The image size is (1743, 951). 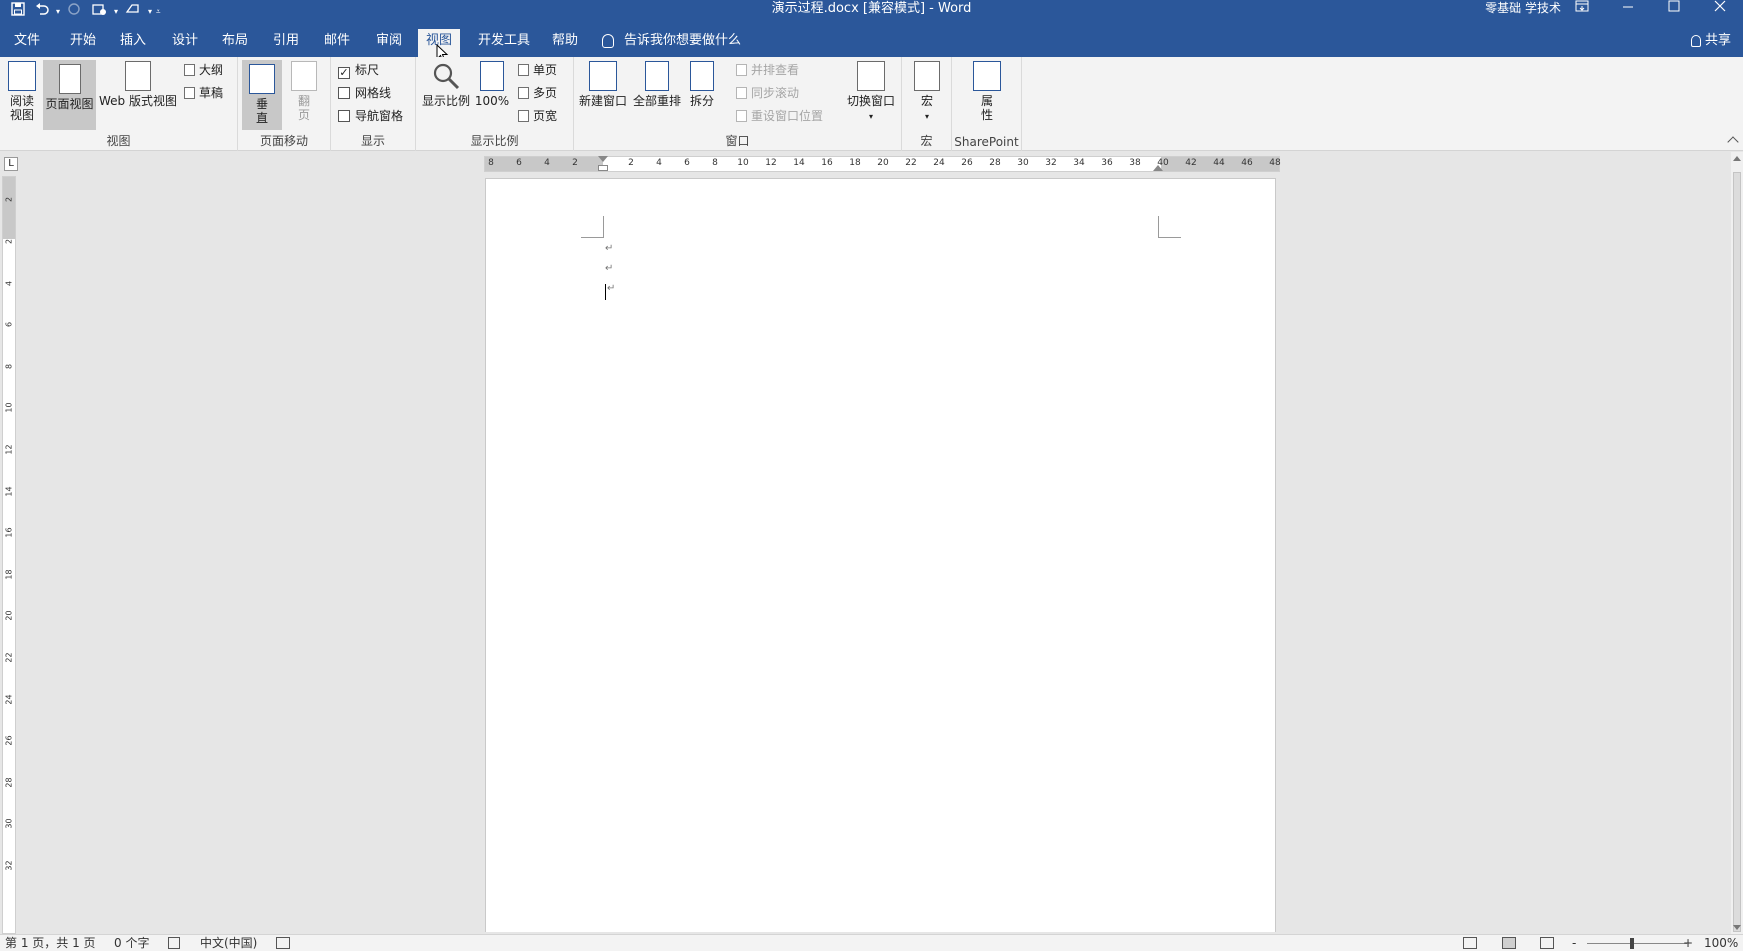 I want to click on zoom-slider, so click(x=1637, y=943).